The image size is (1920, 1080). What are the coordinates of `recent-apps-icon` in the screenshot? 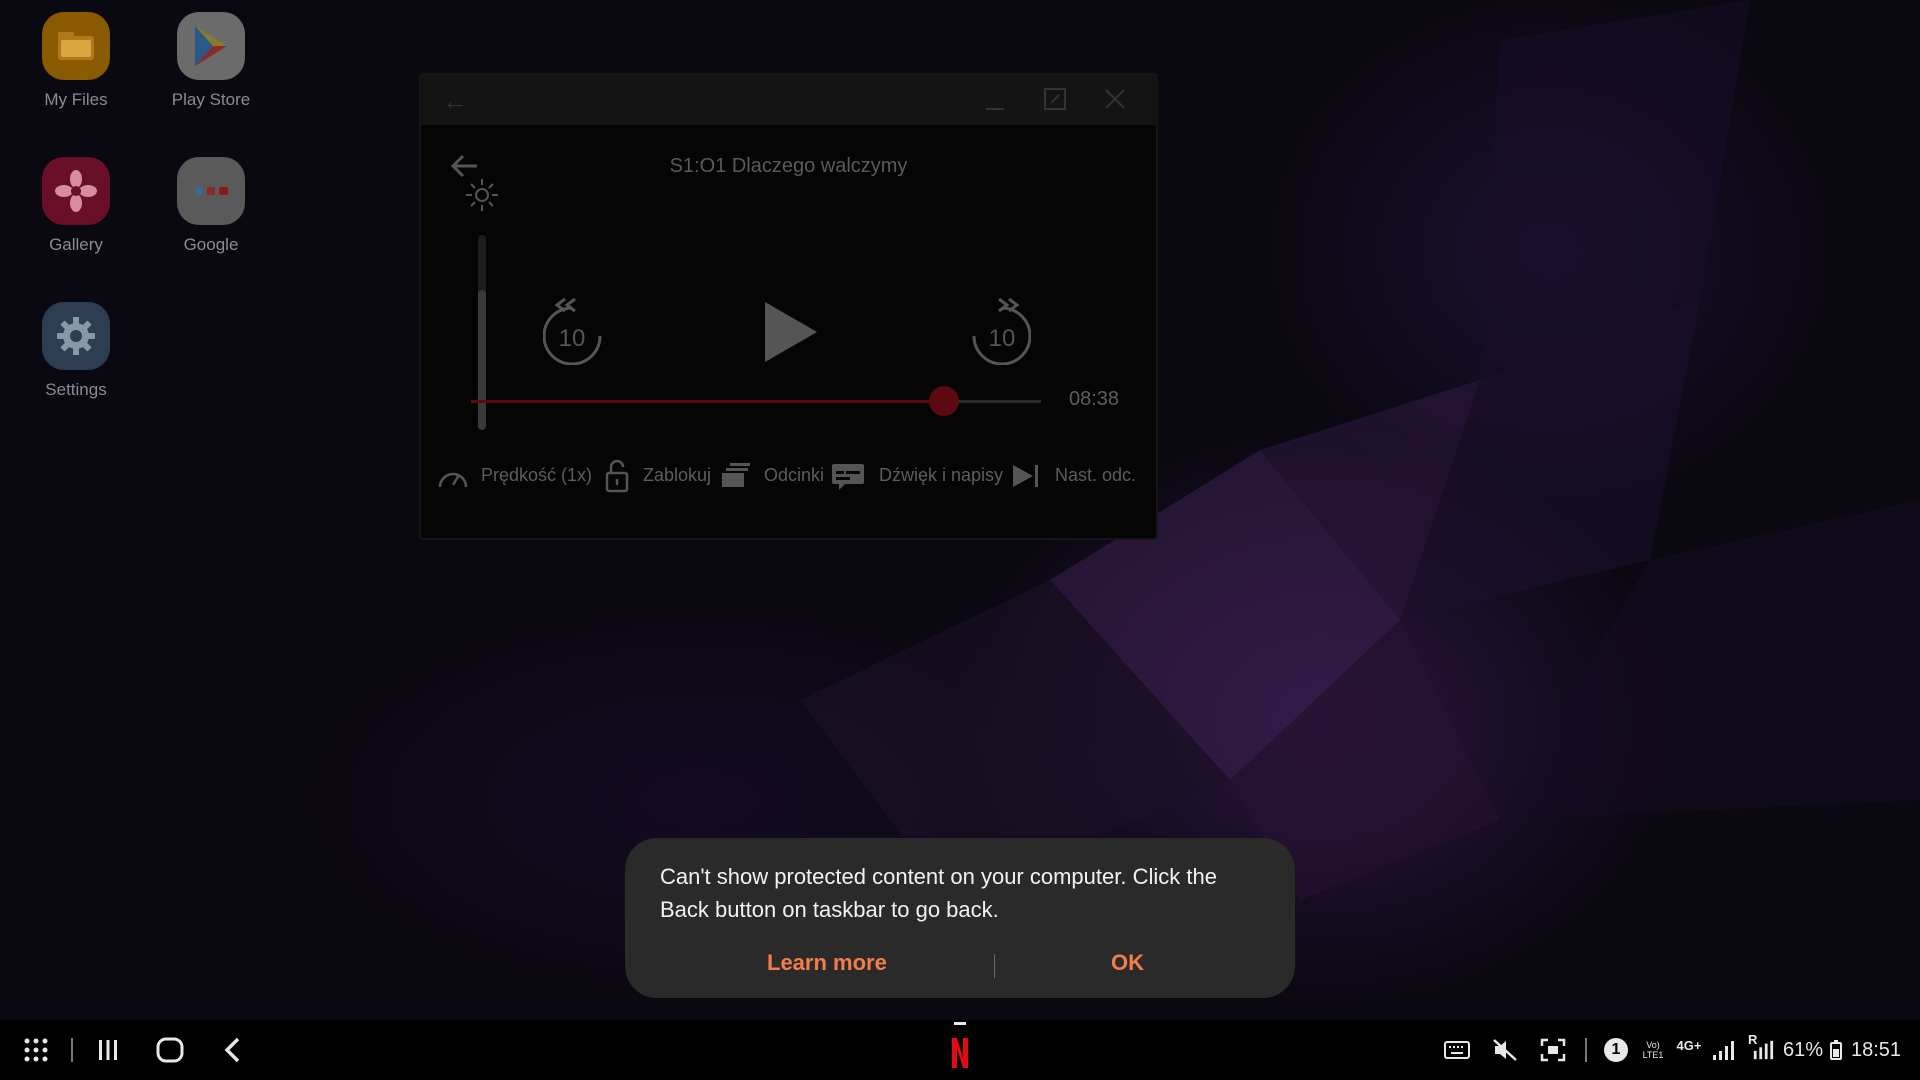 It's located at (108, 1050).